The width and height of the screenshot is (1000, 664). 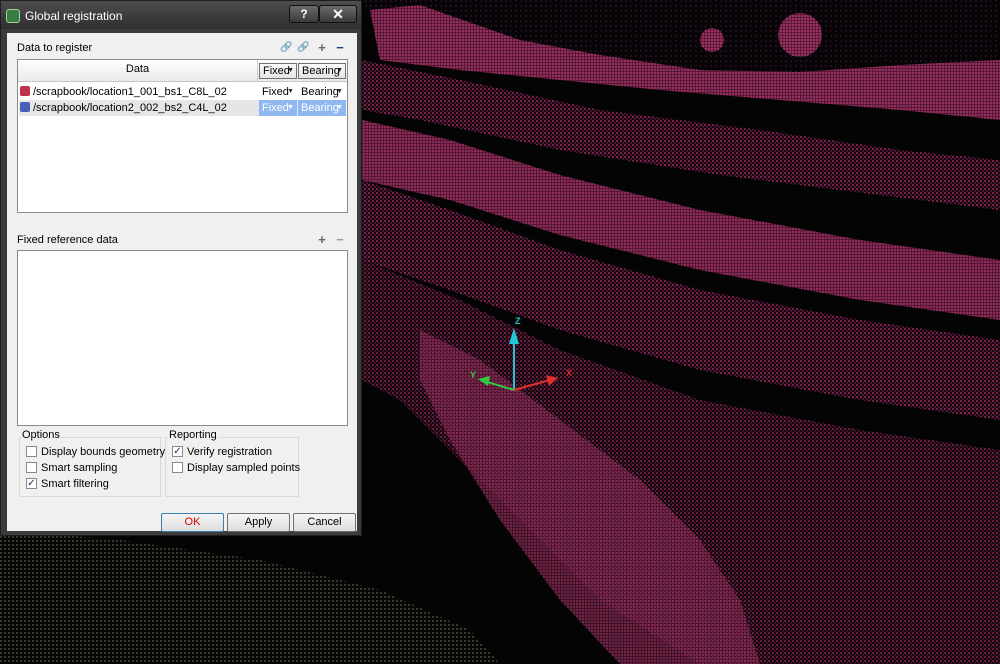 I want to click on dialog-title: Global registration, so click(x=74, y=16).